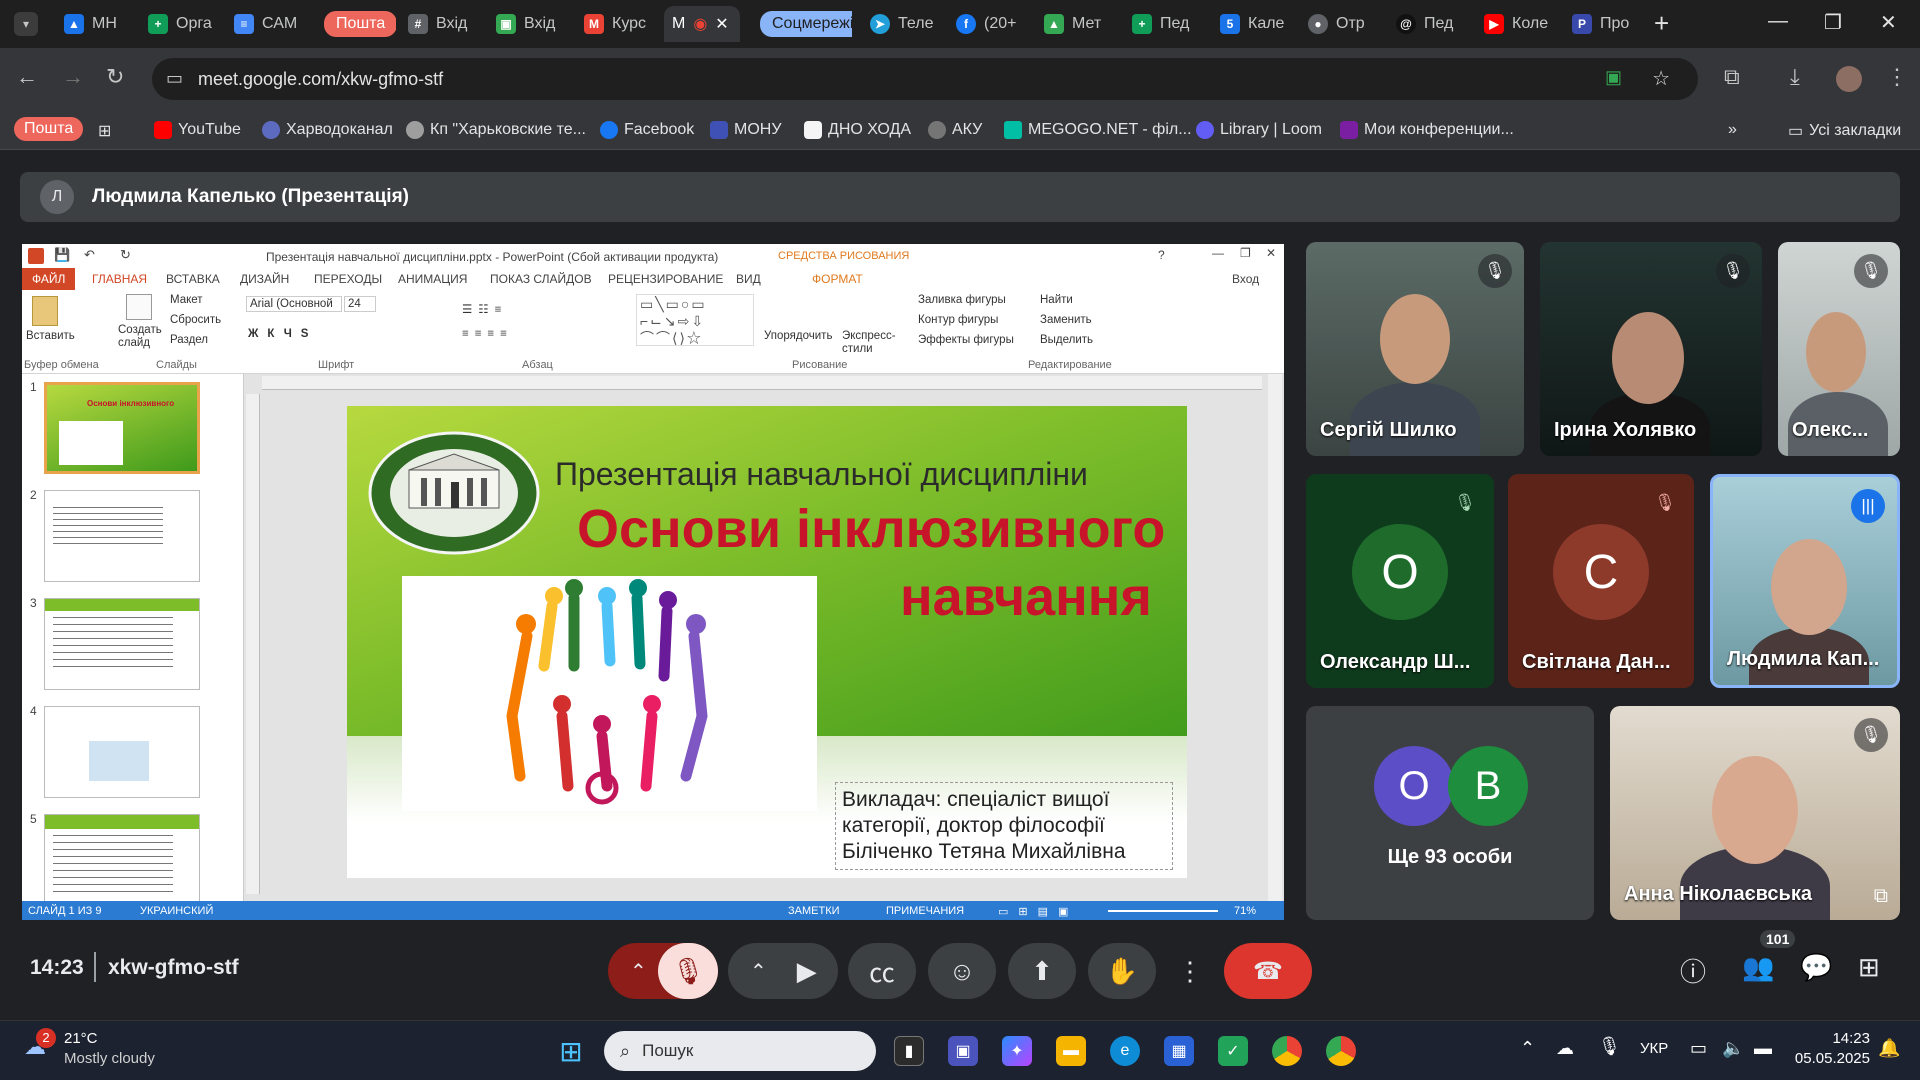 The image size is (1920, 1080). I want to click on ppt-tab-design: ДИЗАЙН, so click(264, 279).